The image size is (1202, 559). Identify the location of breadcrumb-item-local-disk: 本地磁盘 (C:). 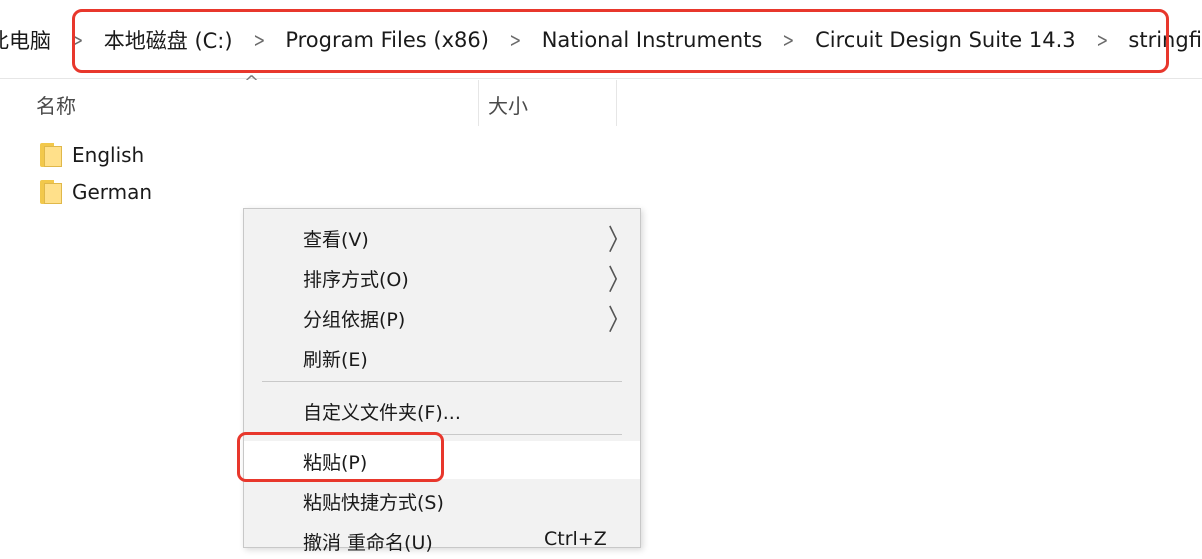
(168, 40).